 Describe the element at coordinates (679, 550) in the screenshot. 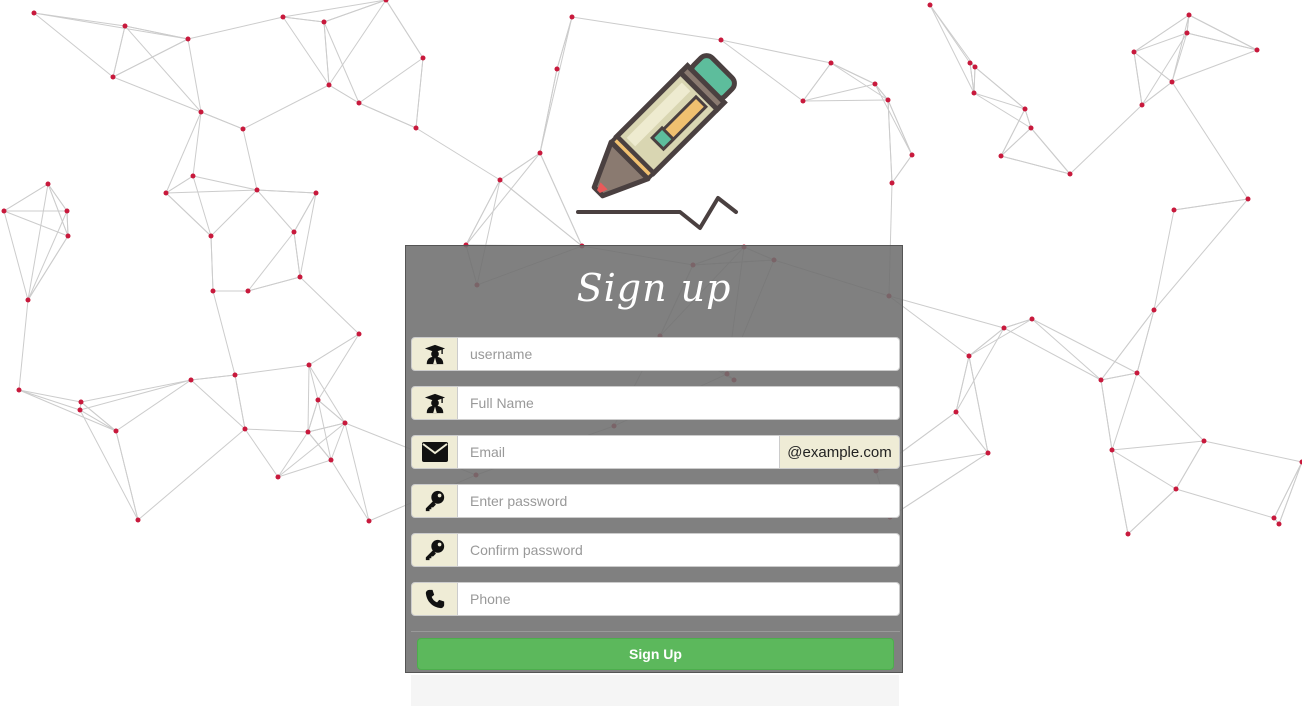

I see `confirm-password-input` at that location.